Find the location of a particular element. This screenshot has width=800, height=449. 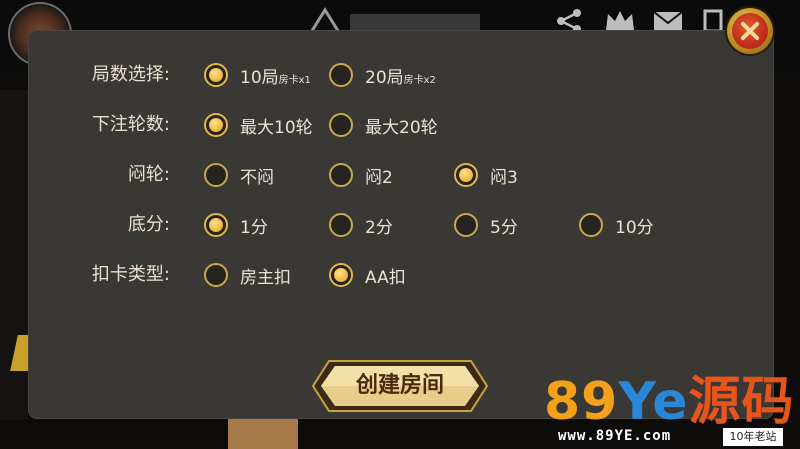

radio-option: 房主扣 is located at coordinates (247, 275).